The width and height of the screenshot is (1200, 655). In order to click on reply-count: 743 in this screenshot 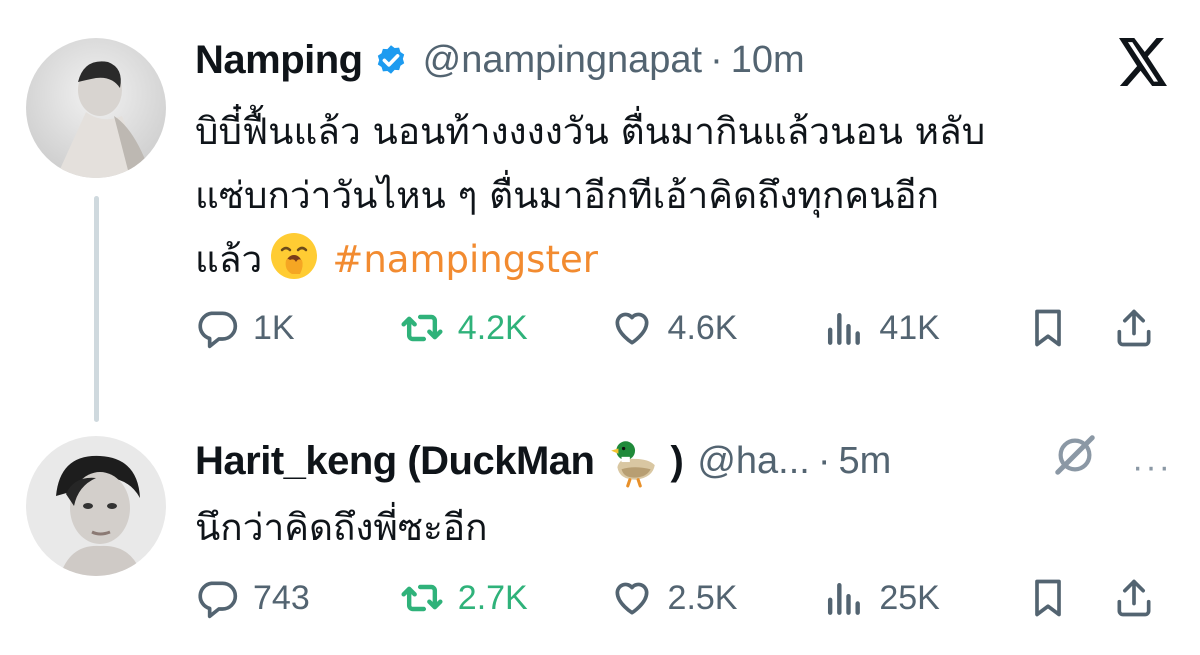, I will do `click(281, 597)`.